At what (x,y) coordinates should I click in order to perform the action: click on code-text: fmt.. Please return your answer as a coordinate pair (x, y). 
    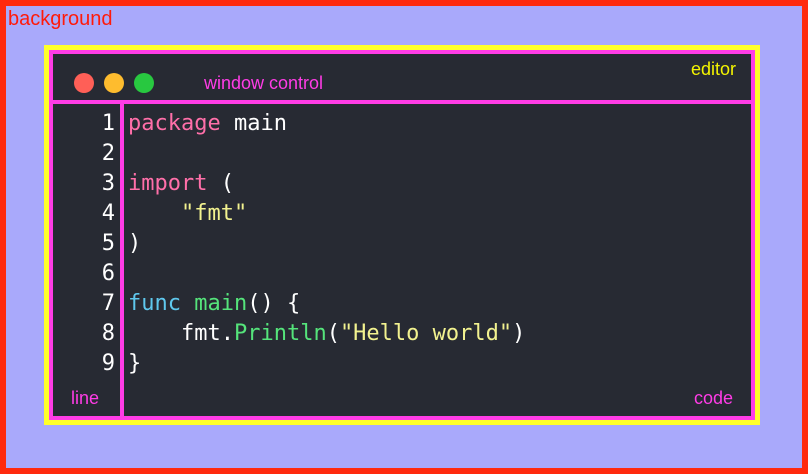
    Looking at the image, I should click on (181, 333).